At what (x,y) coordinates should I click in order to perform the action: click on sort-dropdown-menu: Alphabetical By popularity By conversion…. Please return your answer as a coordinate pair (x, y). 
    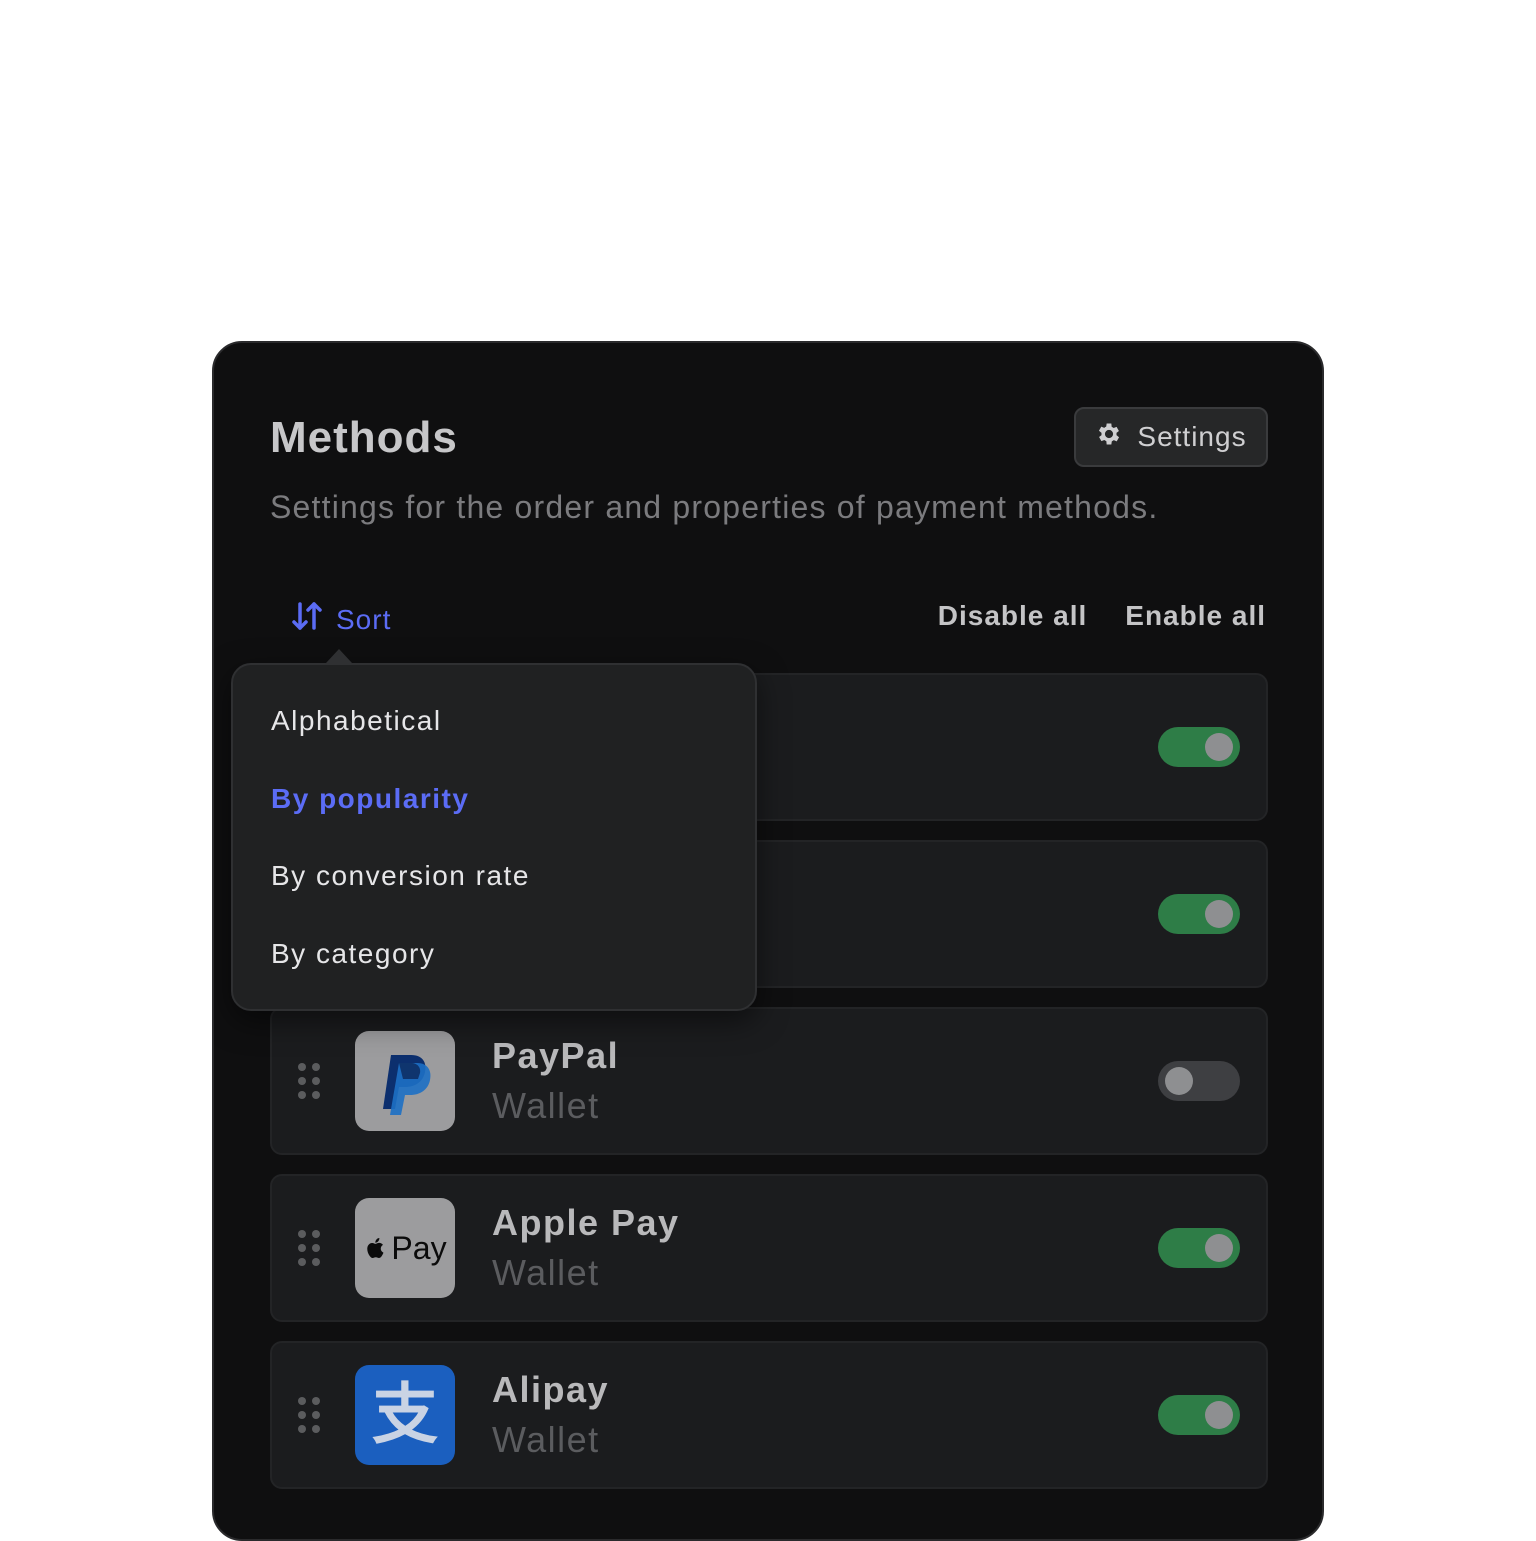
    Looking at the image, I should click on (494, 837).